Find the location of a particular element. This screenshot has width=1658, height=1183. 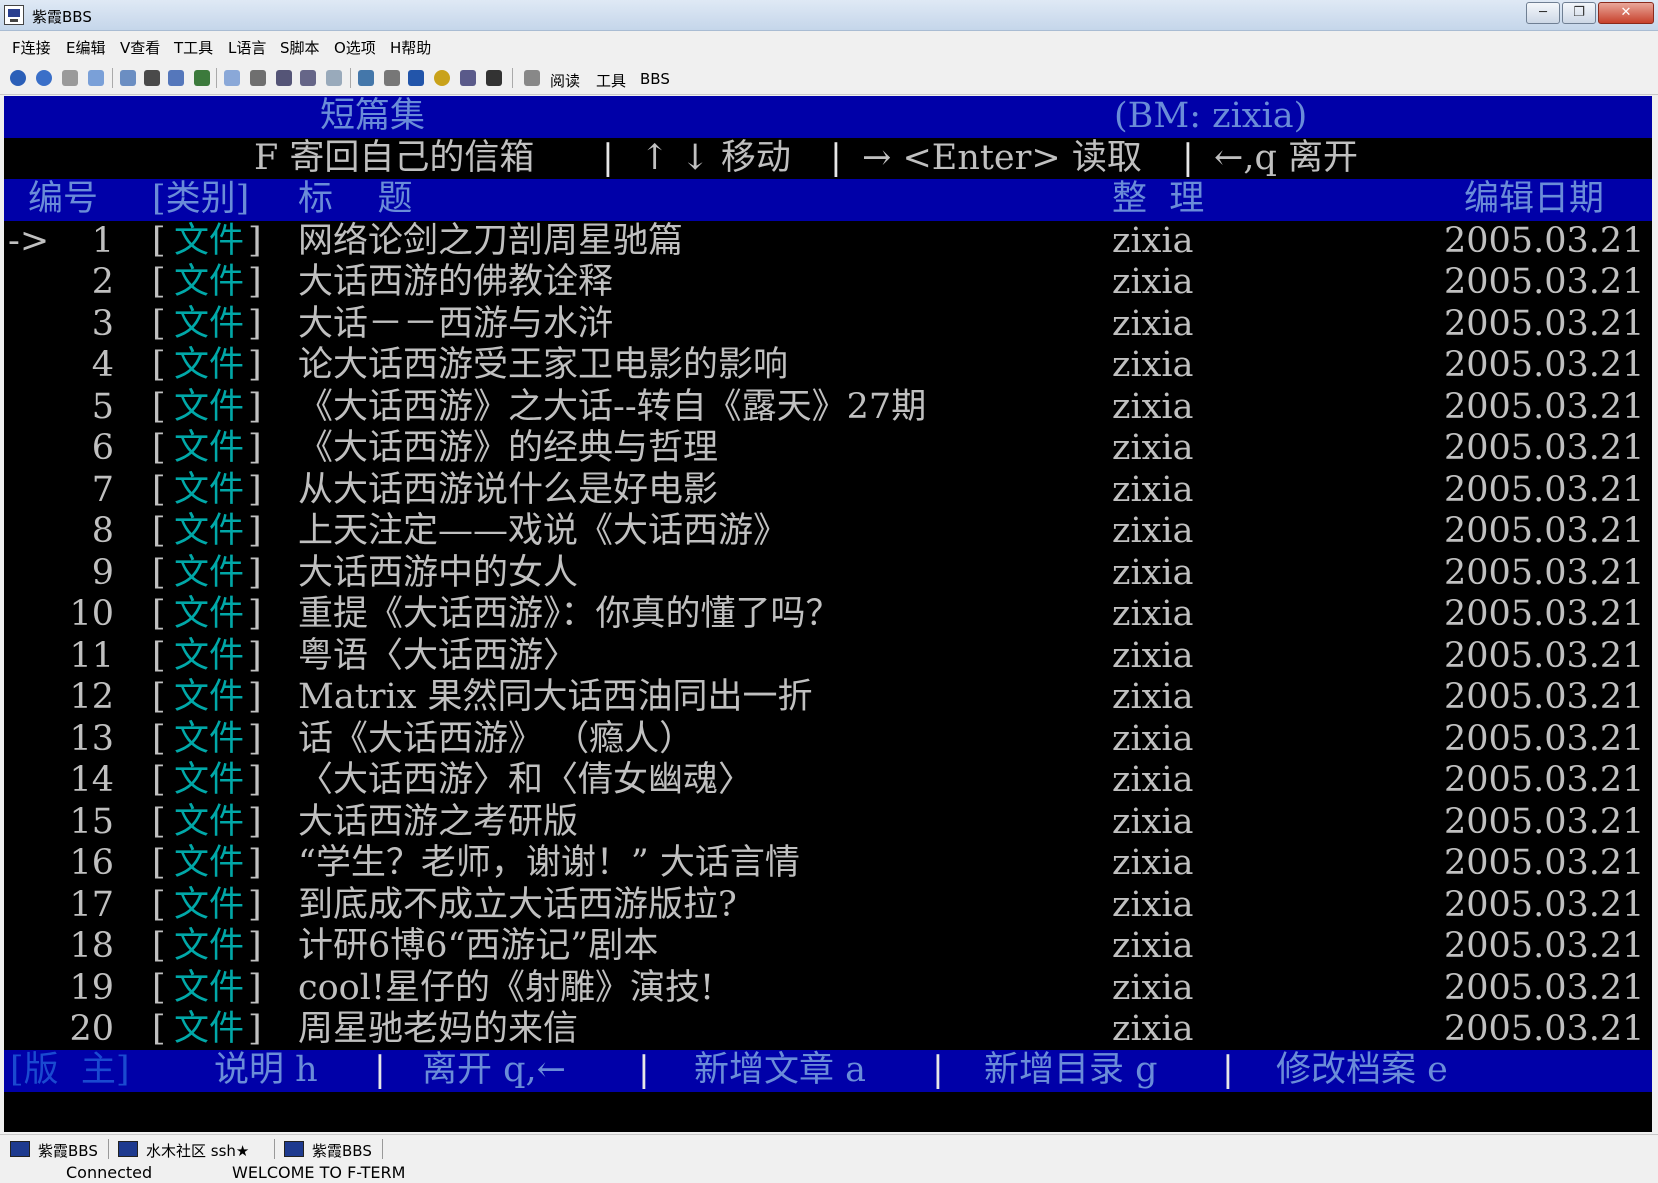

footer-help: 说明 h is located at coordinates (266, 1071).